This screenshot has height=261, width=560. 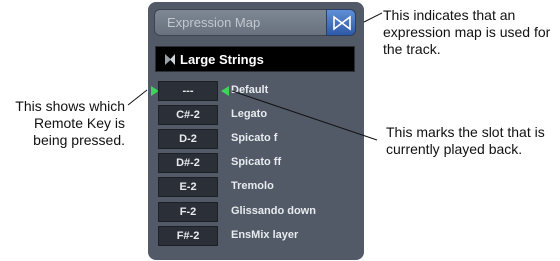 I want to click on callout-line-expression-map, so click(x=373, y=17).